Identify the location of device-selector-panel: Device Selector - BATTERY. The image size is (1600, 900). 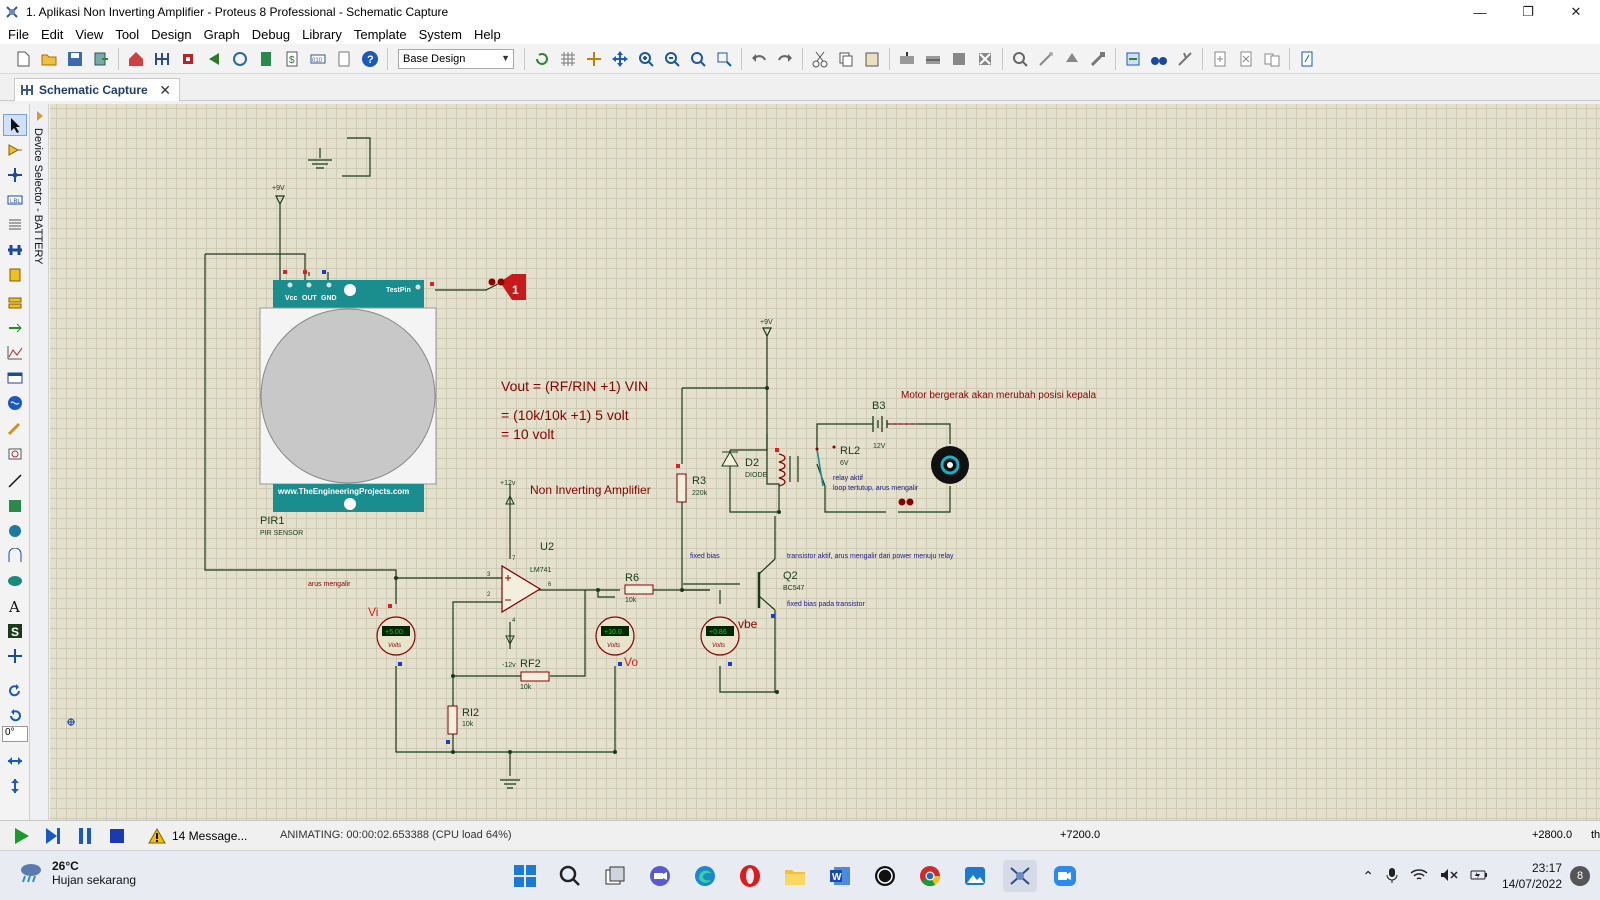
(40, 462).